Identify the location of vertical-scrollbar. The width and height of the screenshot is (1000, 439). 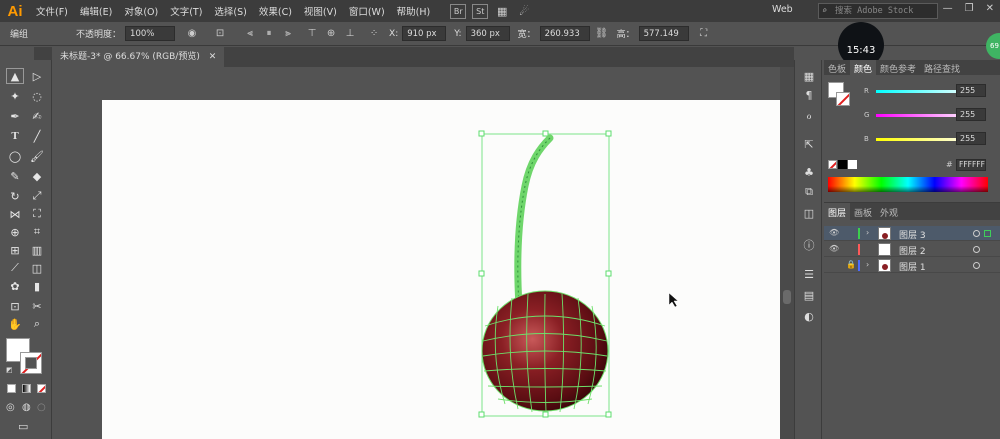
(787, 253).